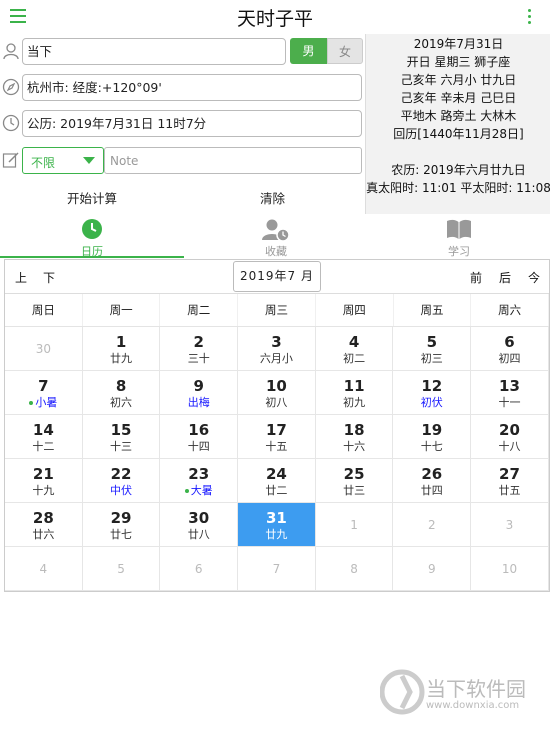  Describe the element at coordinates (277, 437) in the screenshot. I see `day-cell: 17 十五` at that location.